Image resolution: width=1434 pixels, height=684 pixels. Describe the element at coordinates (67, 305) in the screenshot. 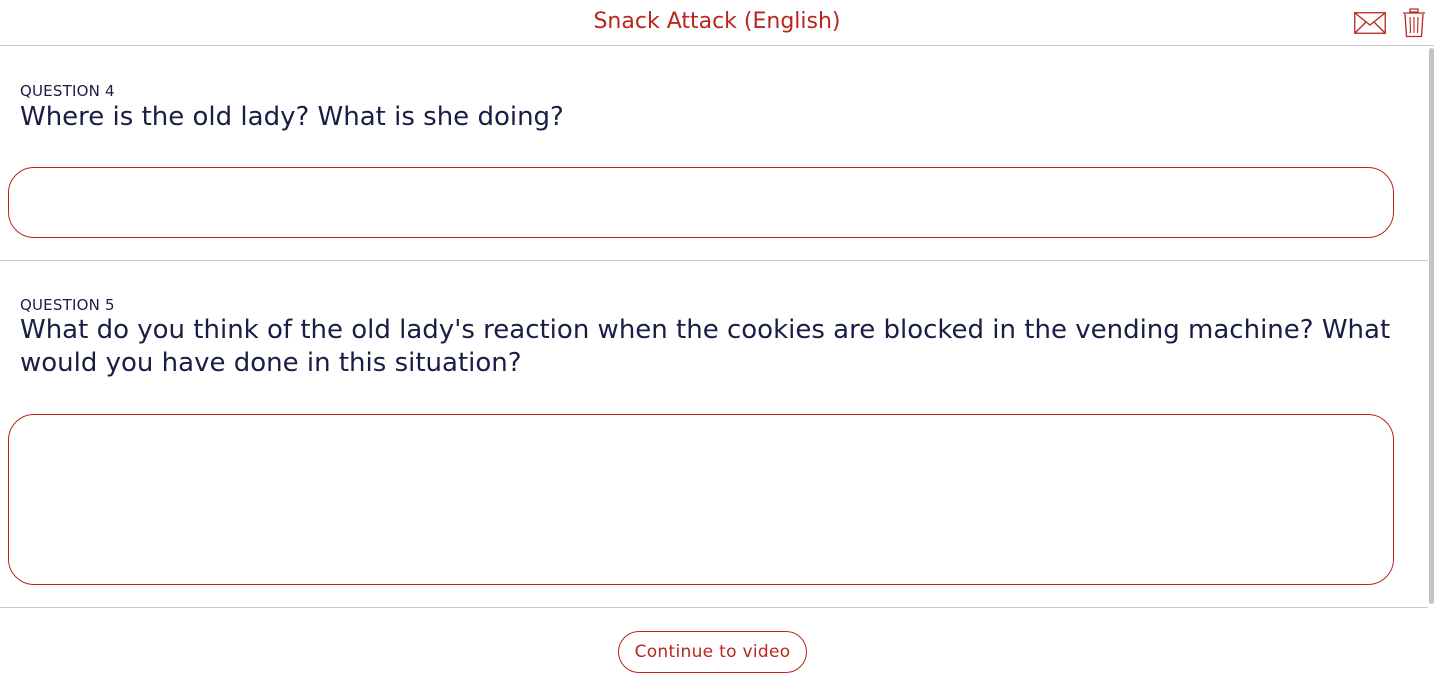

I see `question-label: QUESTION 5` at that location.